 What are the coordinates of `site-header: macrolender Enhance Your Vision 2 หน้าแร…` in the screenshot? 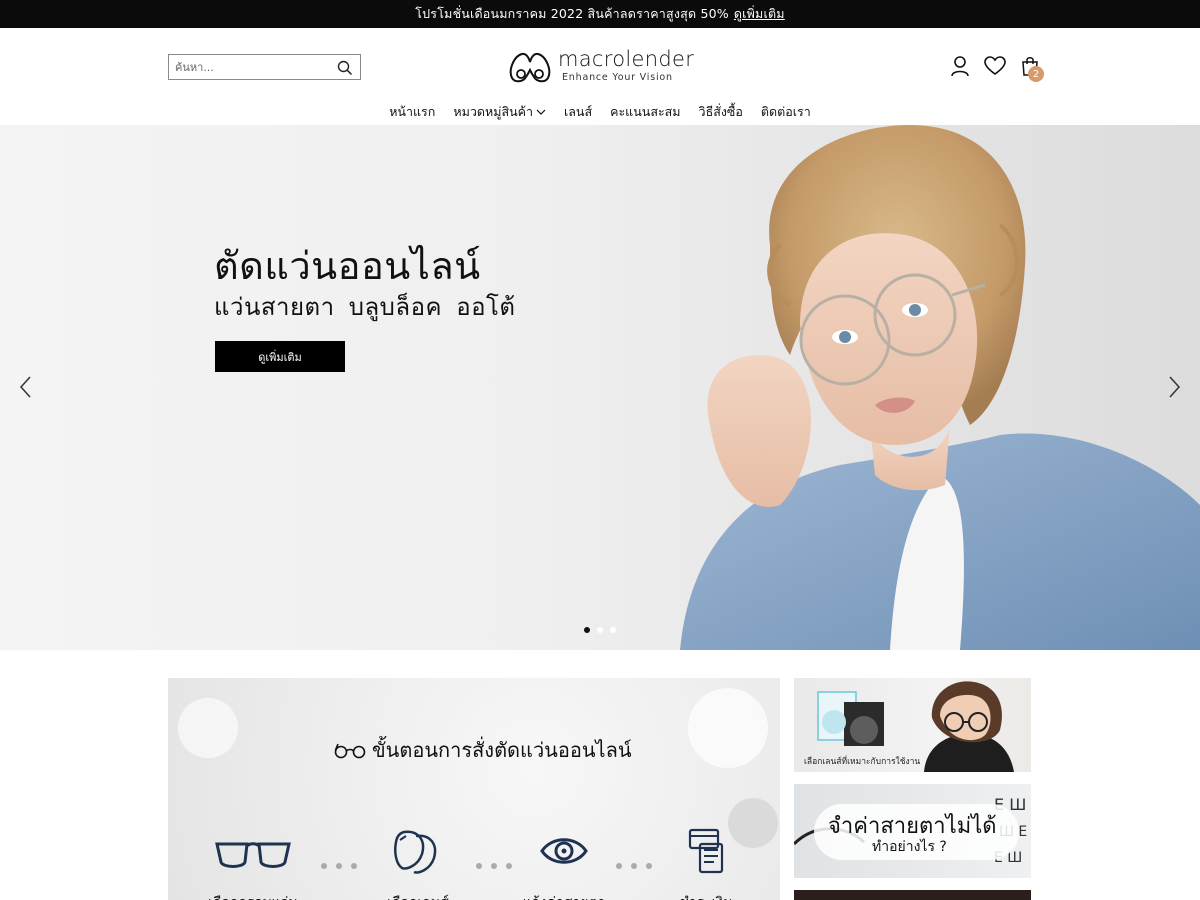 It's located at (600, 76).